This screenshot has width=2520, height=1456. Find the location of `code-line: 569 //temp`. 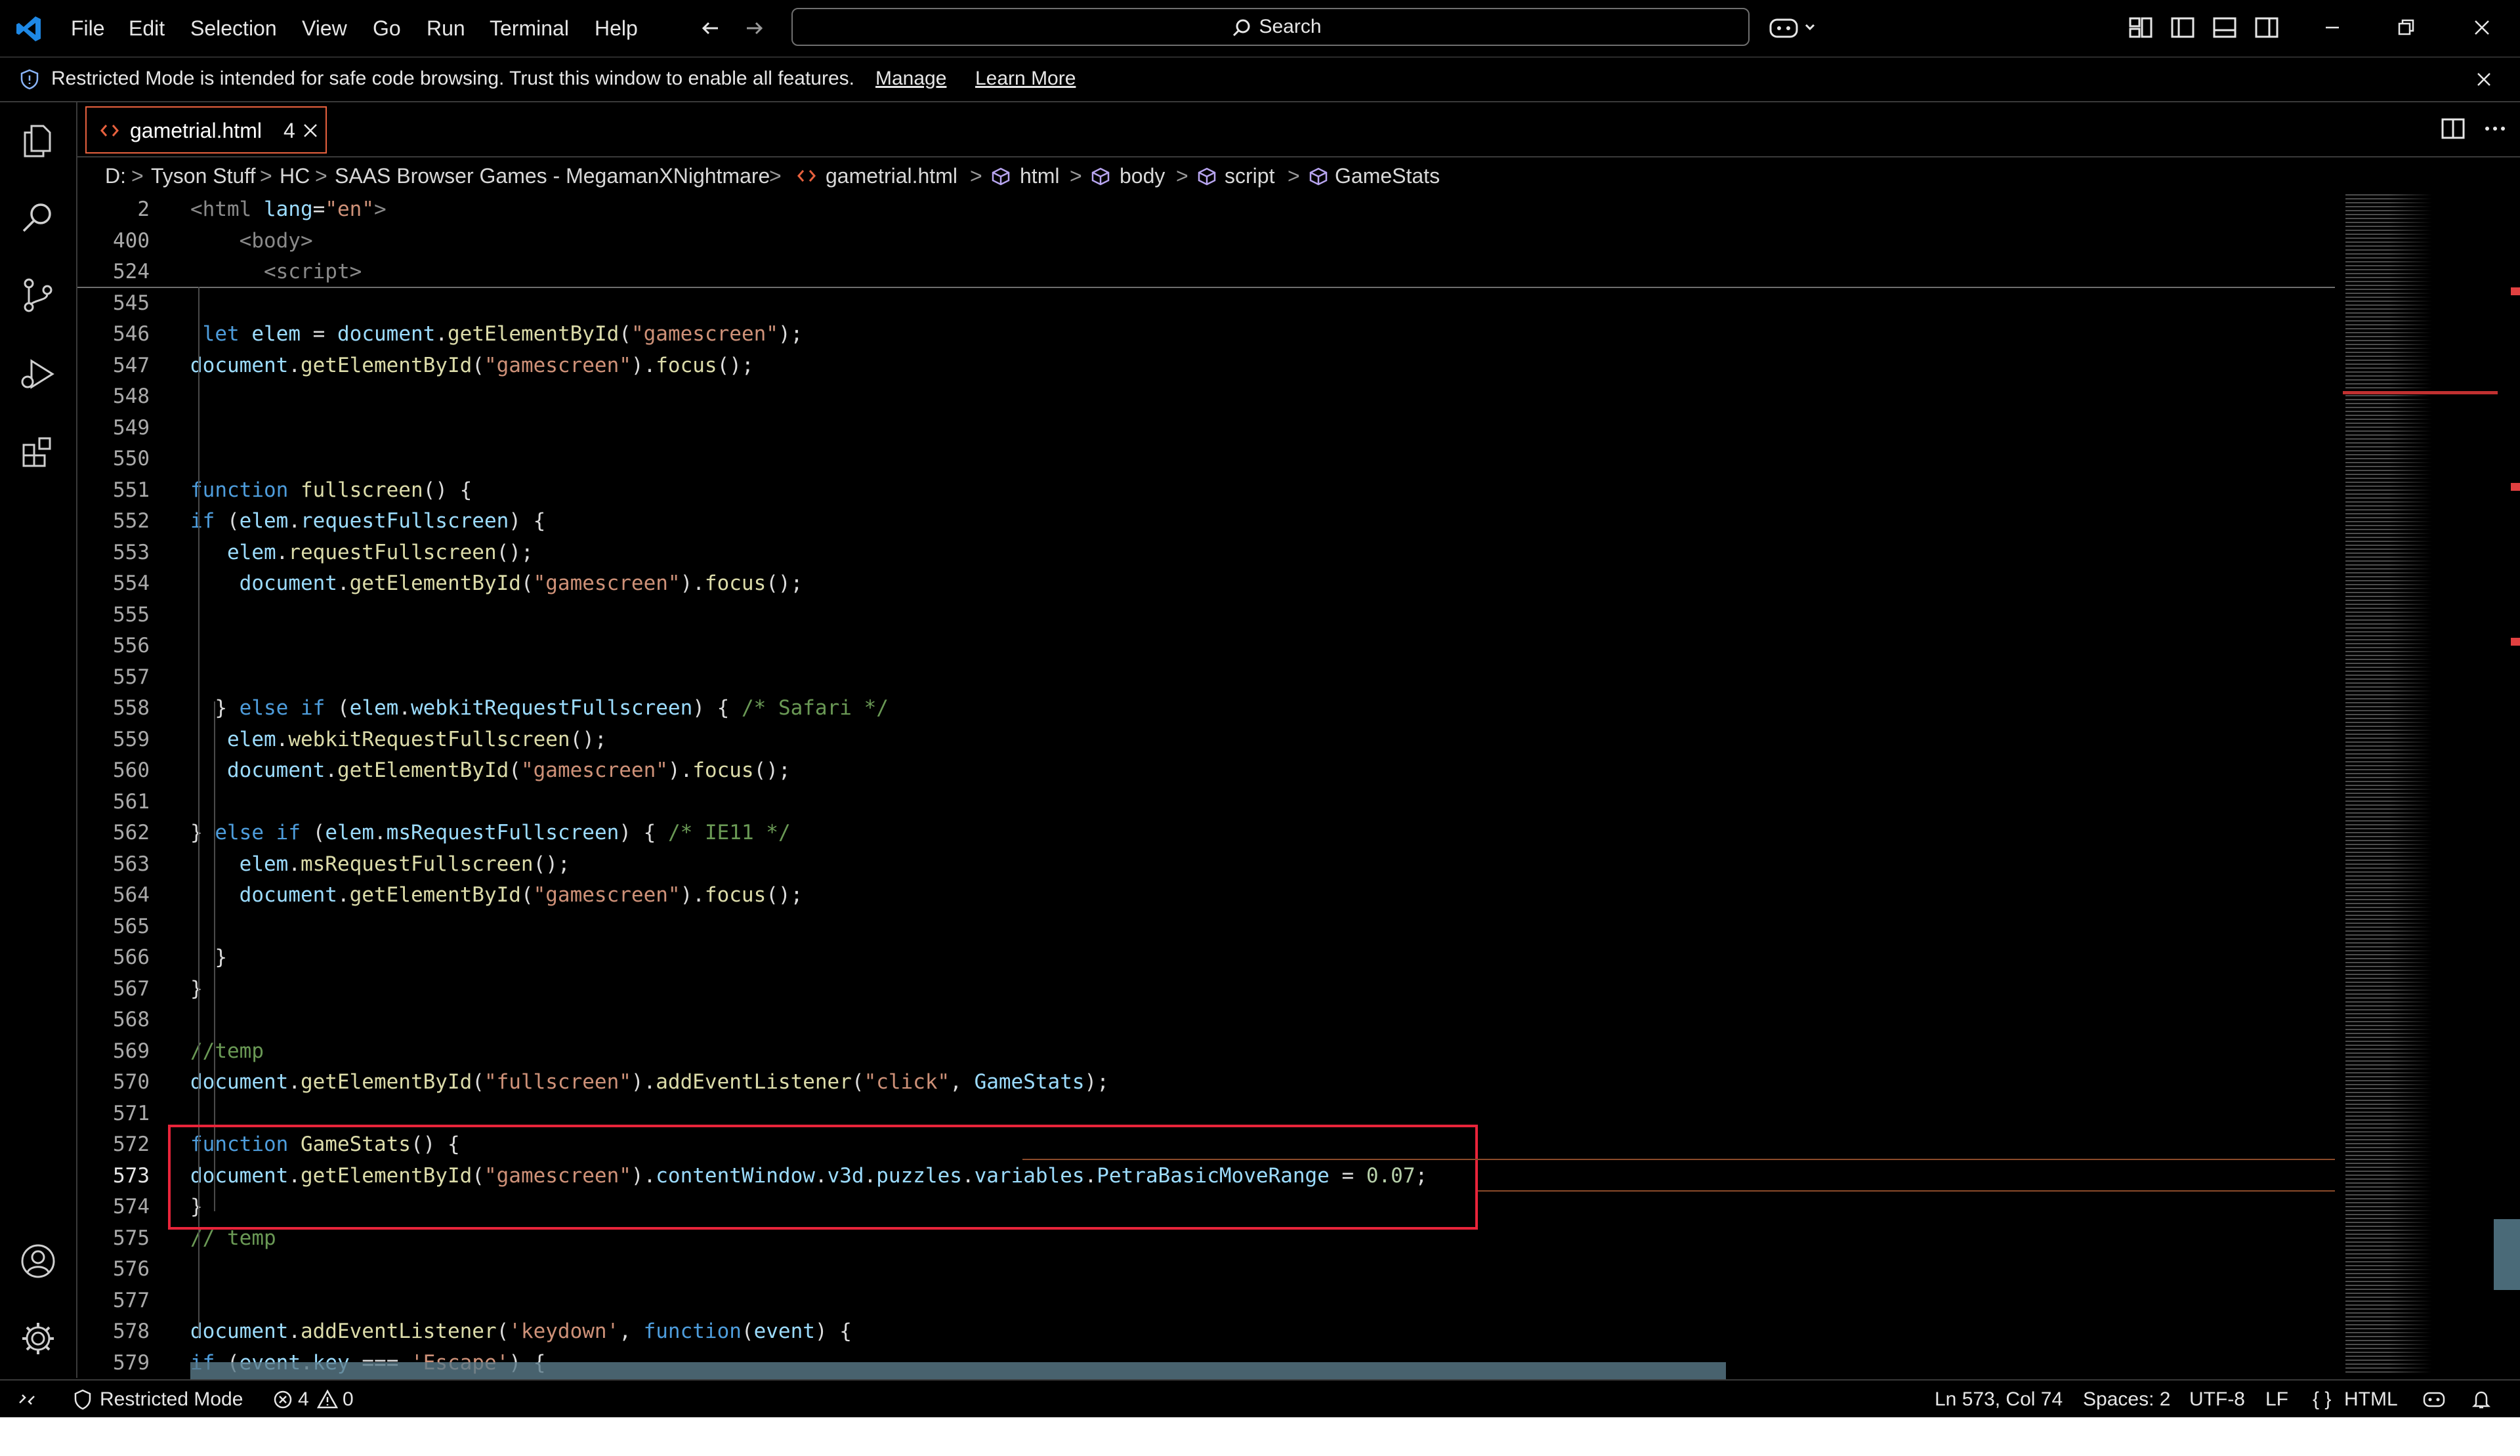

code-line: 569 //temp is located at coordinates (1206, 1052).